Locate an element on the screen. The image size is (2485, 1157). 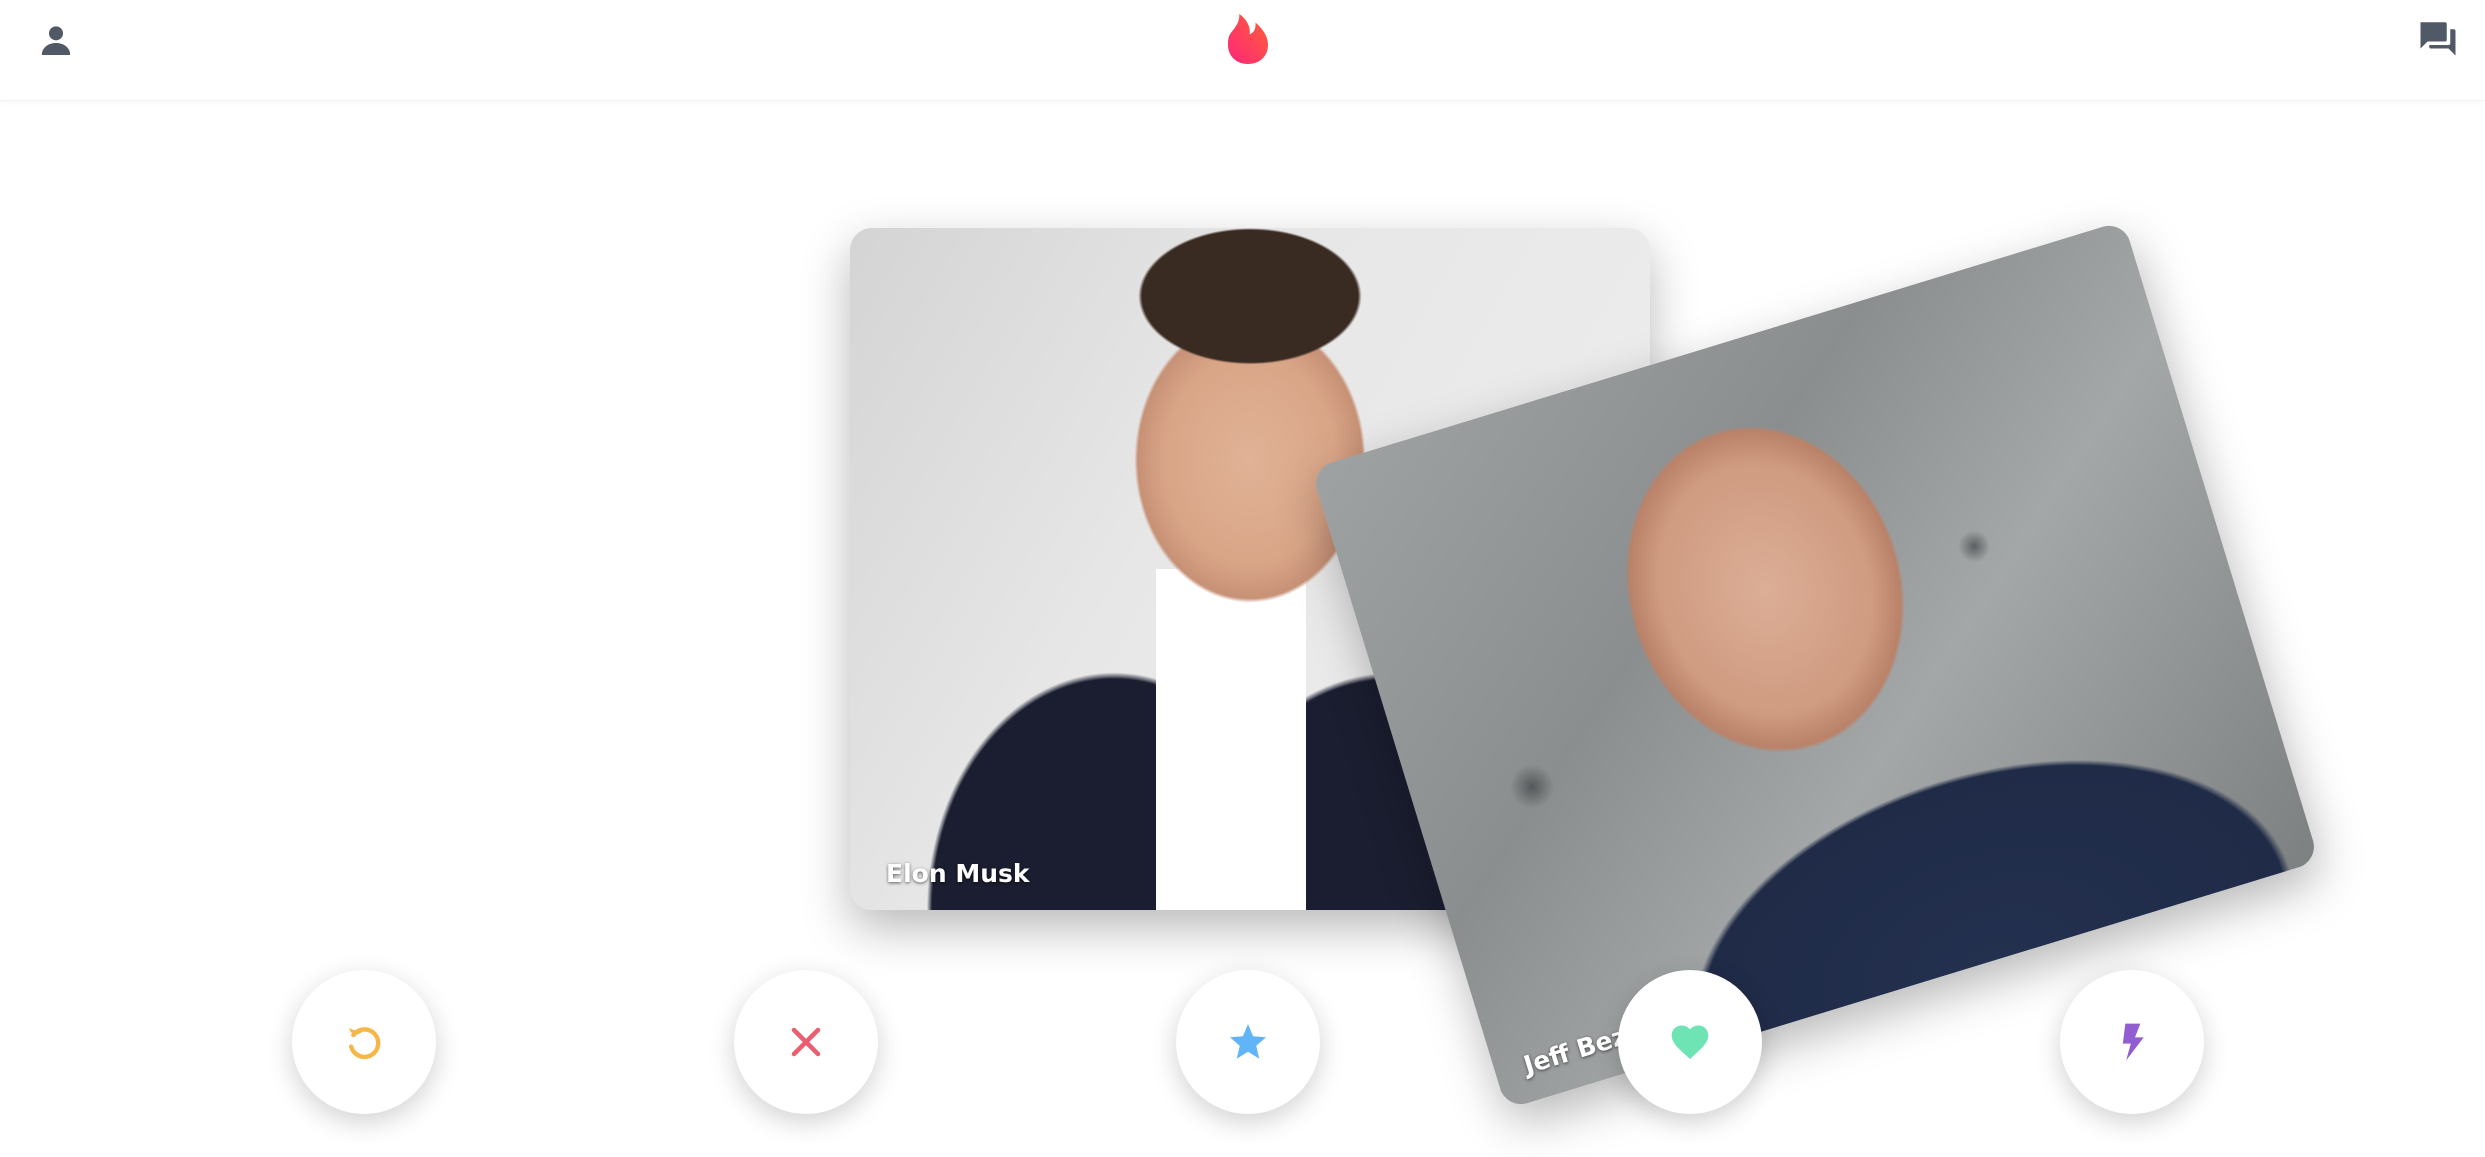
super-like-button is located at coordinates (1248, 1042).